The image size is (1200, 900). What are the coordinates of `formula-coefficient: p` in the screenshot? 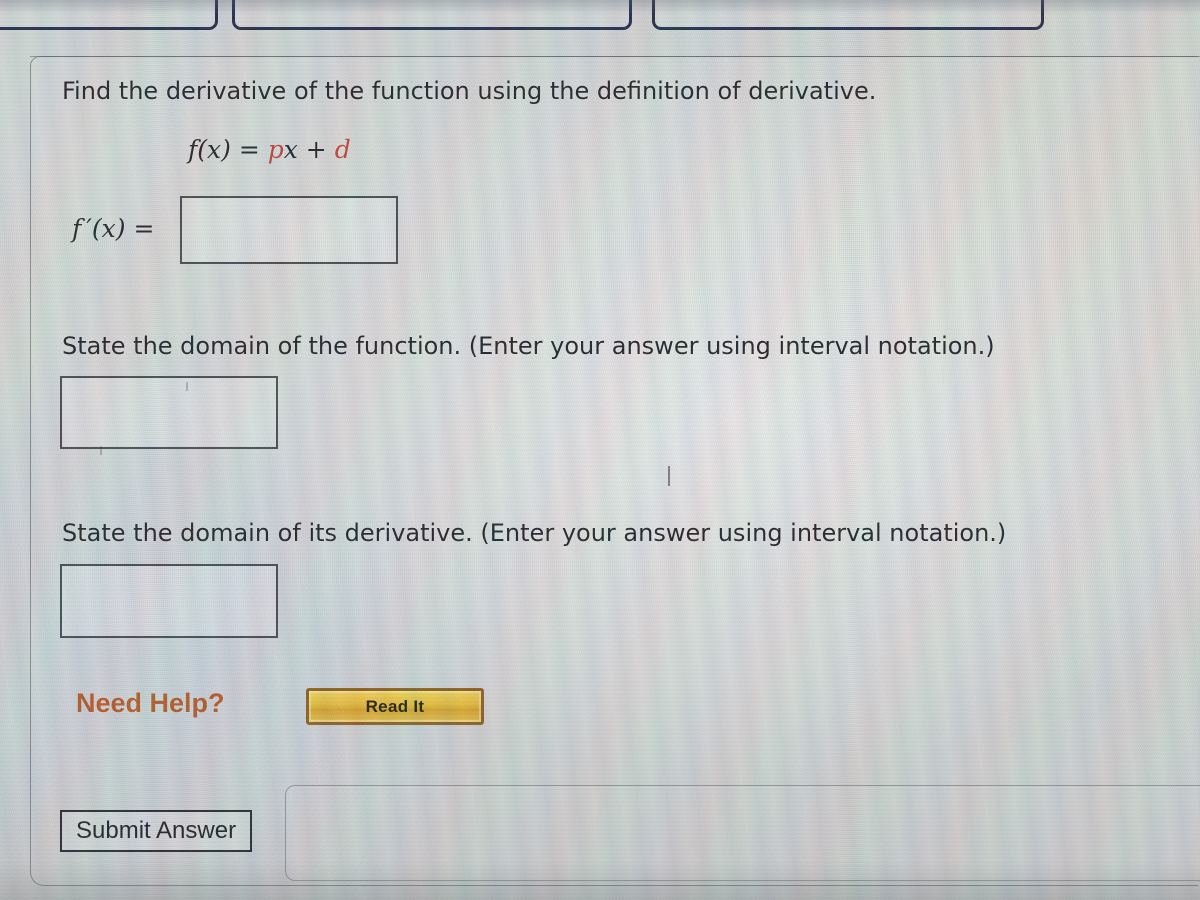 It's located at (275, 149).